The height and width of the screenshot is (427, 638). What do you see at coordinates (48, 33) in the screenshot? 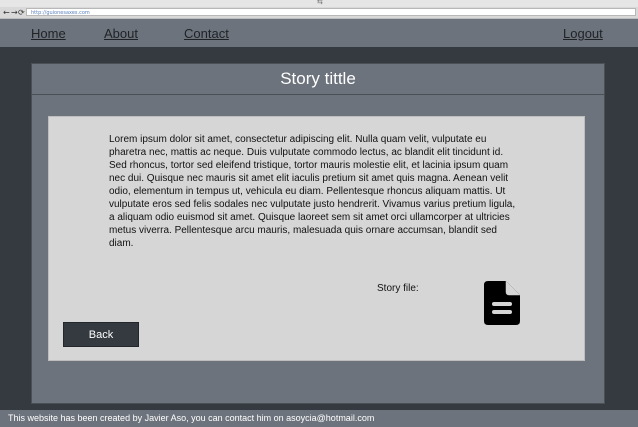
I see `nav-home-link: Home` at bounding box center [48, 33].